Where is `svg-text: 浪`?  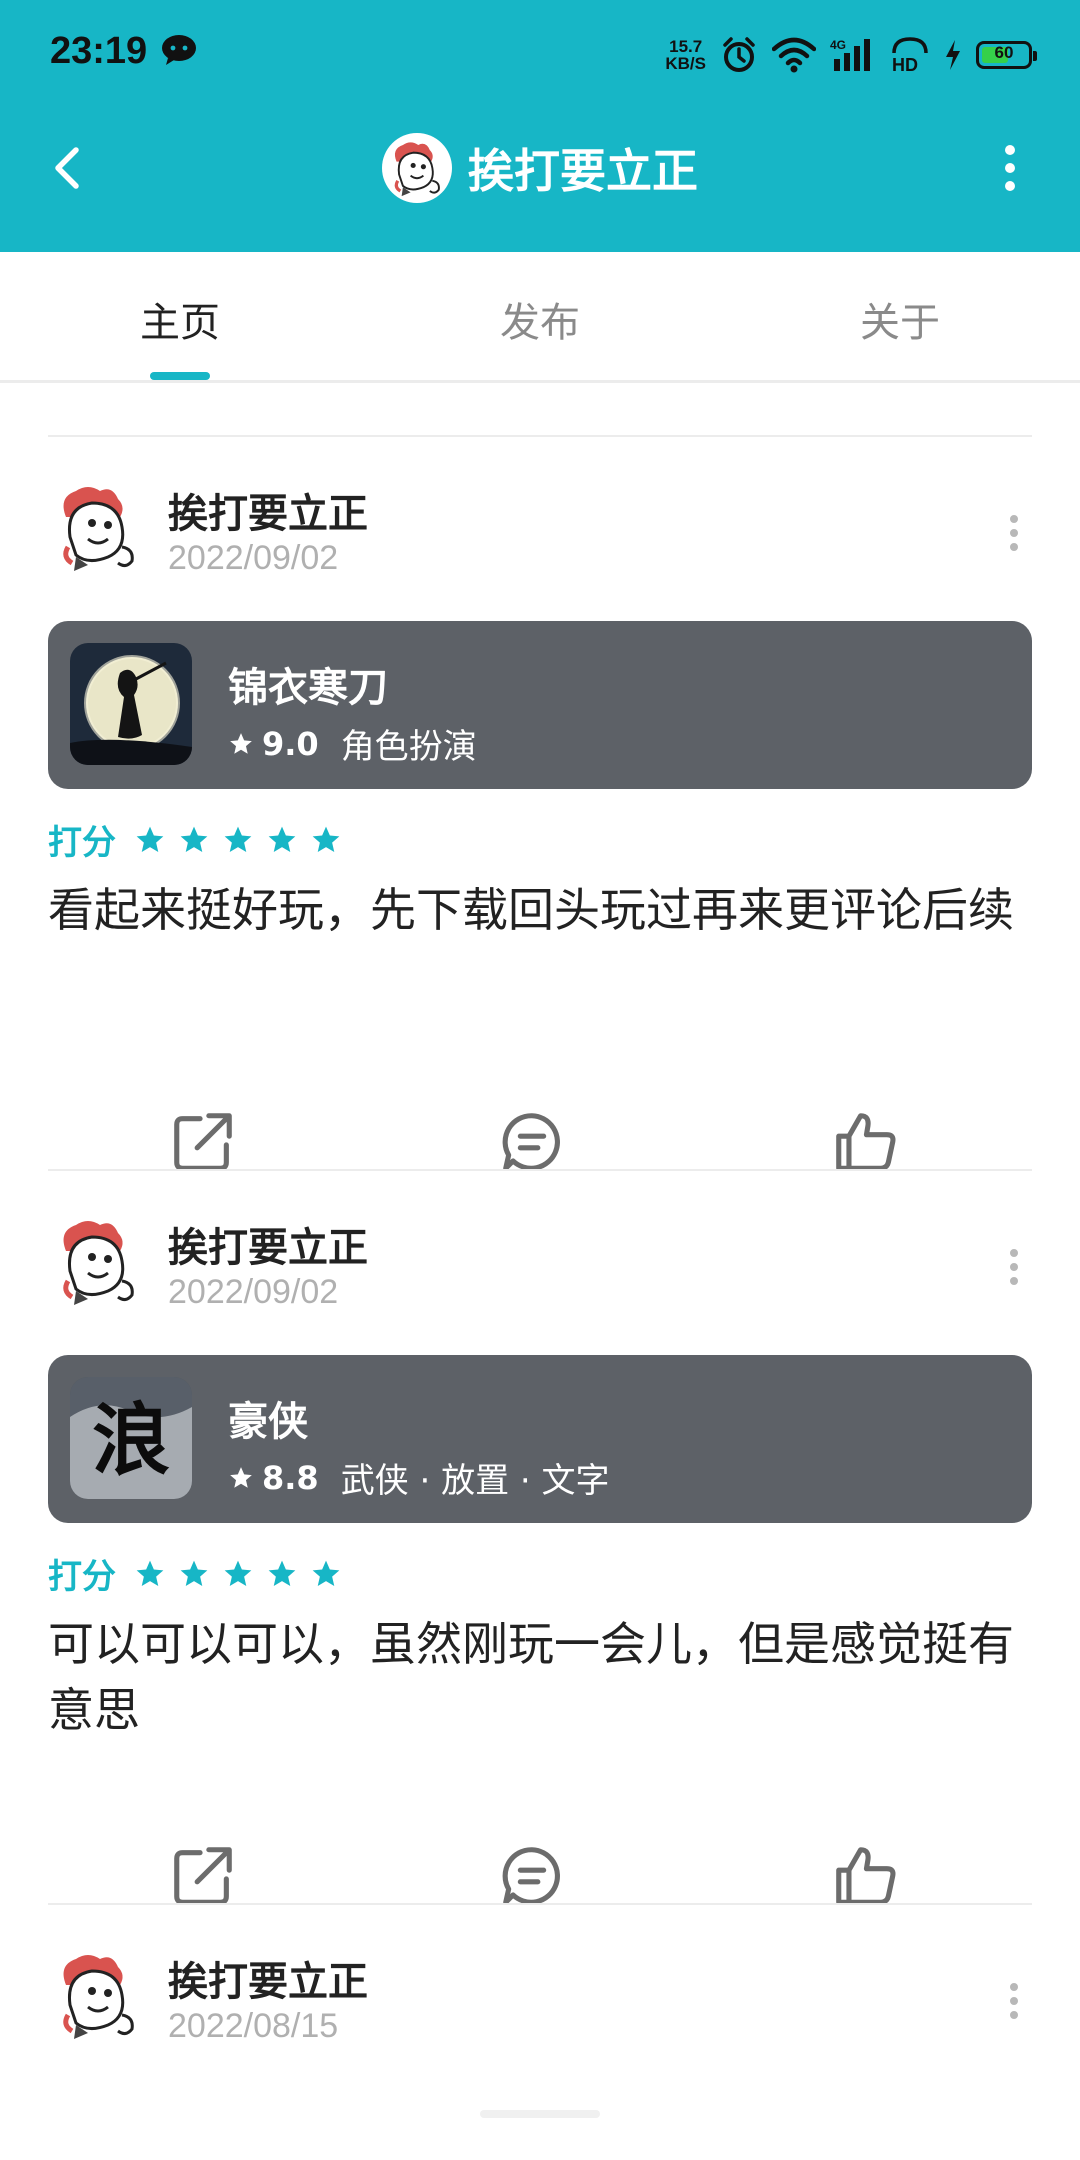
svg-text: 浪 is located at coordinates (131, 1440).